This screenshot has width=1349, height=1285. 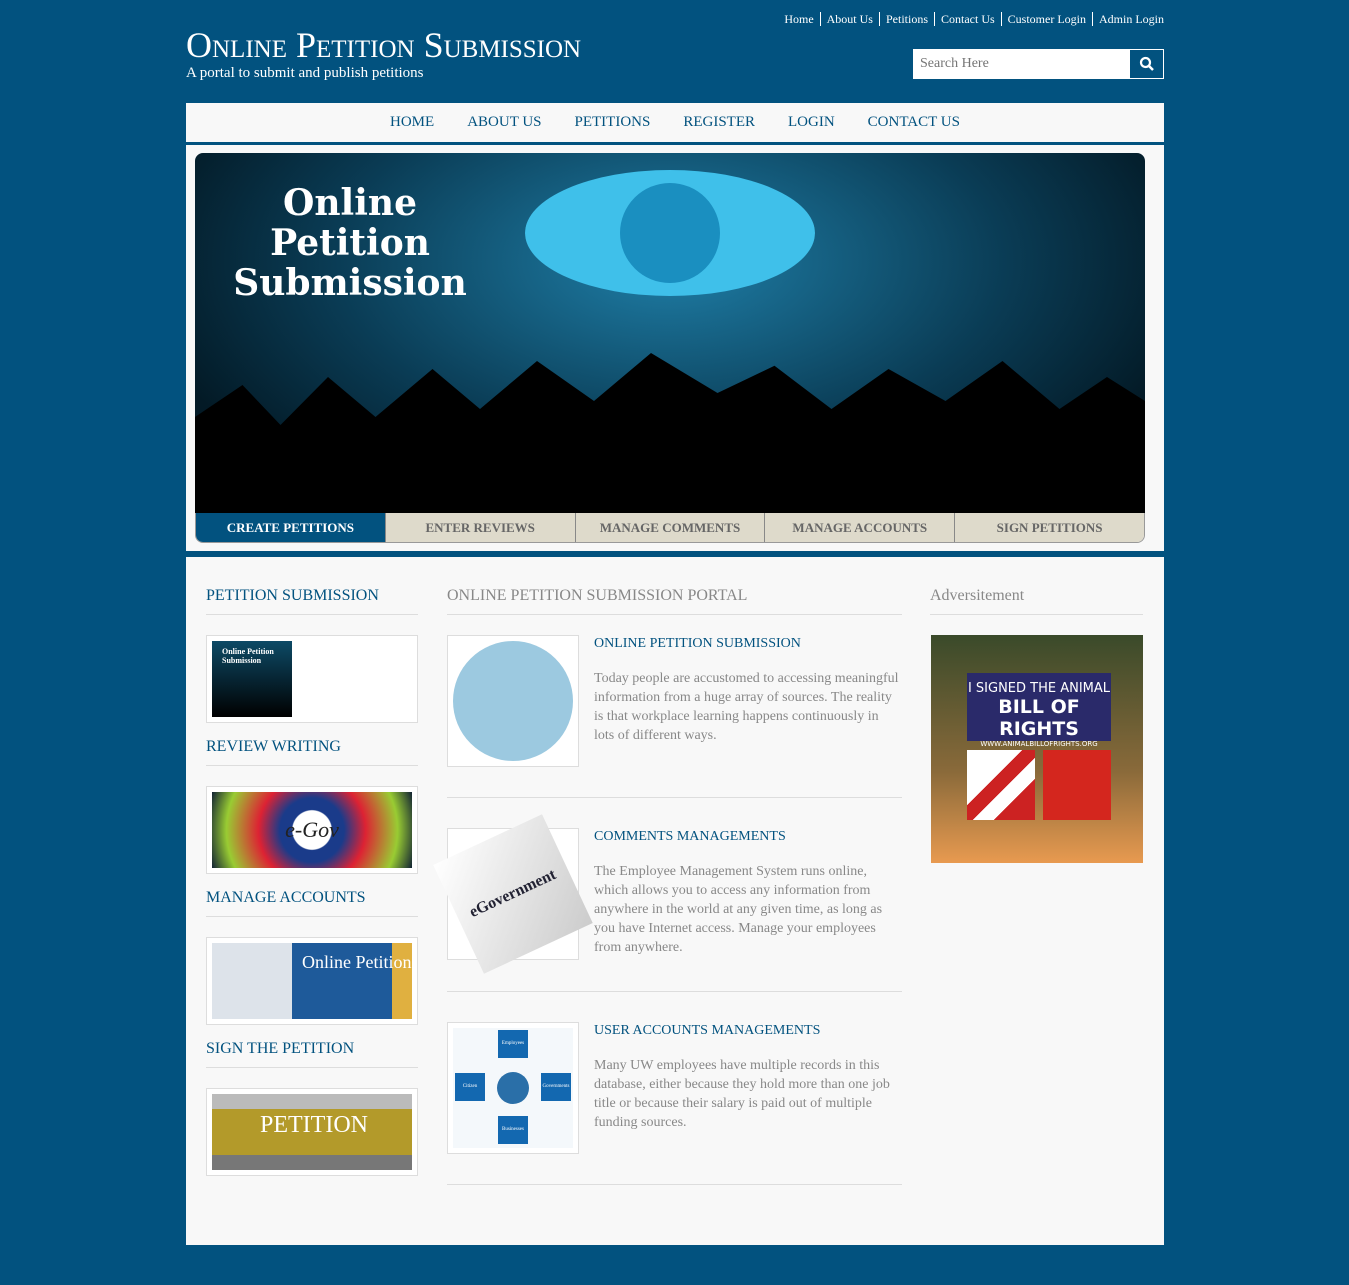 I want to click on tab-create-petitions: CREATE PETITIONS, so click(x=290, y=527).